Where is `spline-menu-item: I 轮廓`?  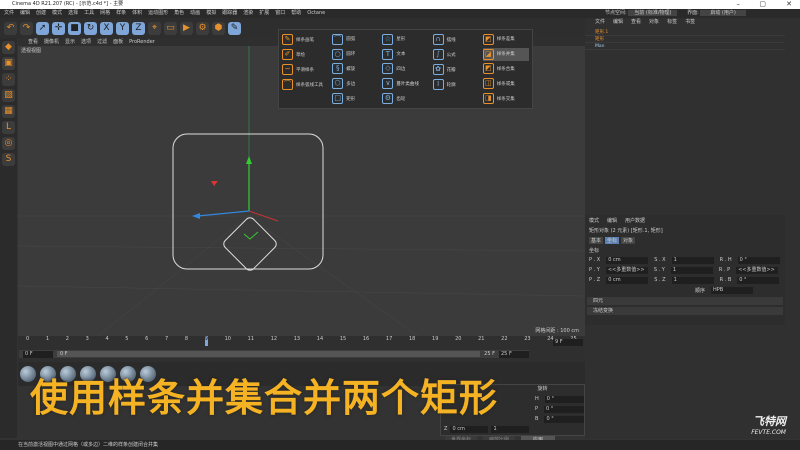 spline-menu-item: I 轮廓 is located at coordinates (455, 84).